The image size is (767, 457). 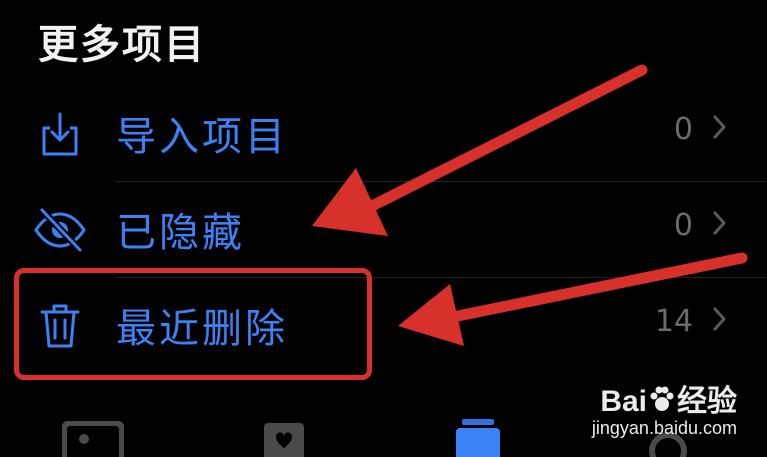 What do you see at coordinates (673, 321) in the screenshot?
I see `list-item-count: 14` at bounding box center [673, 321].